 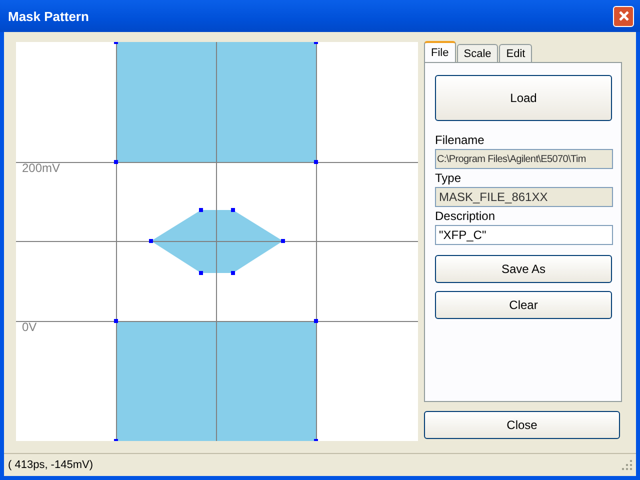 I want to click on action-button: Save As, so click(x=523, y=269).